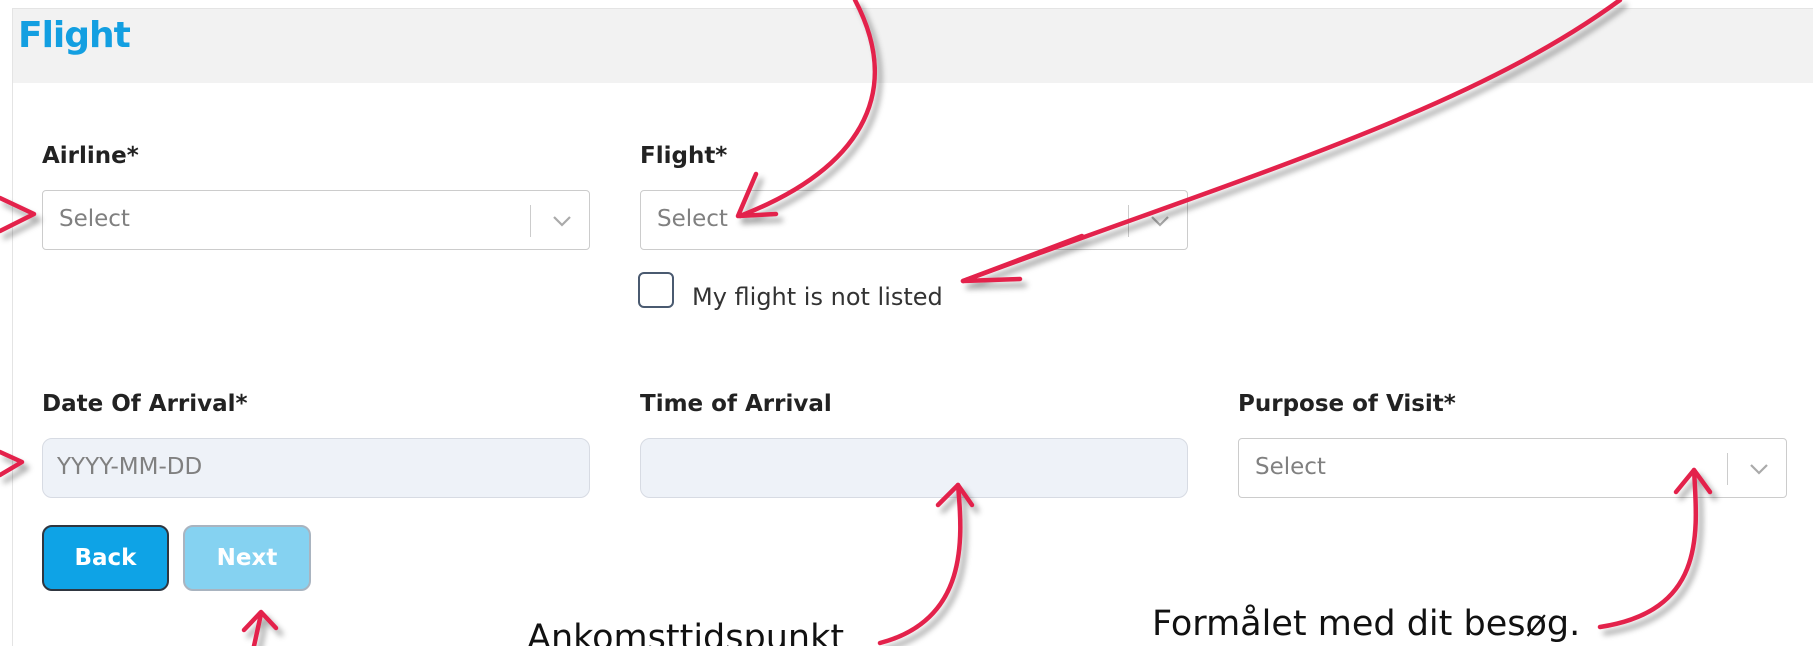 This screenshot has height=646, width=1813. I want to click on airline-select: Select, so click(316, 220).